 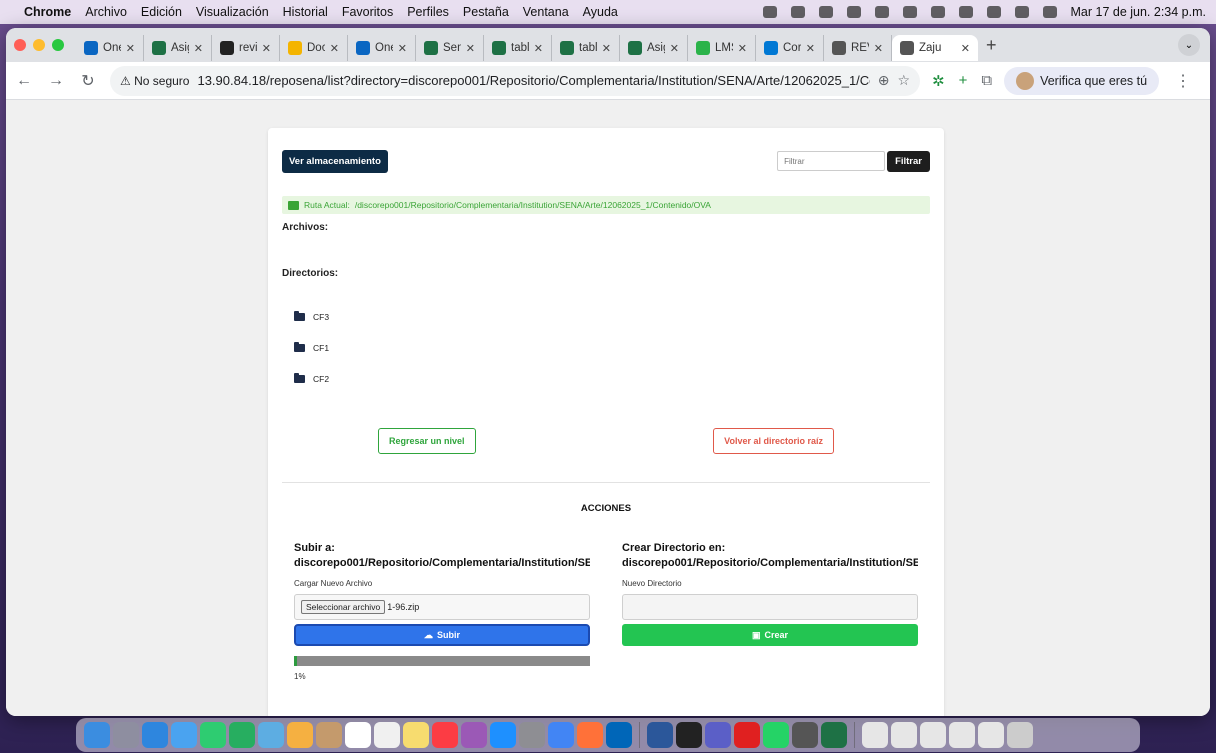 I want to click on choose-file-button: Seleccionar archivo, so click(x=343, y=607).